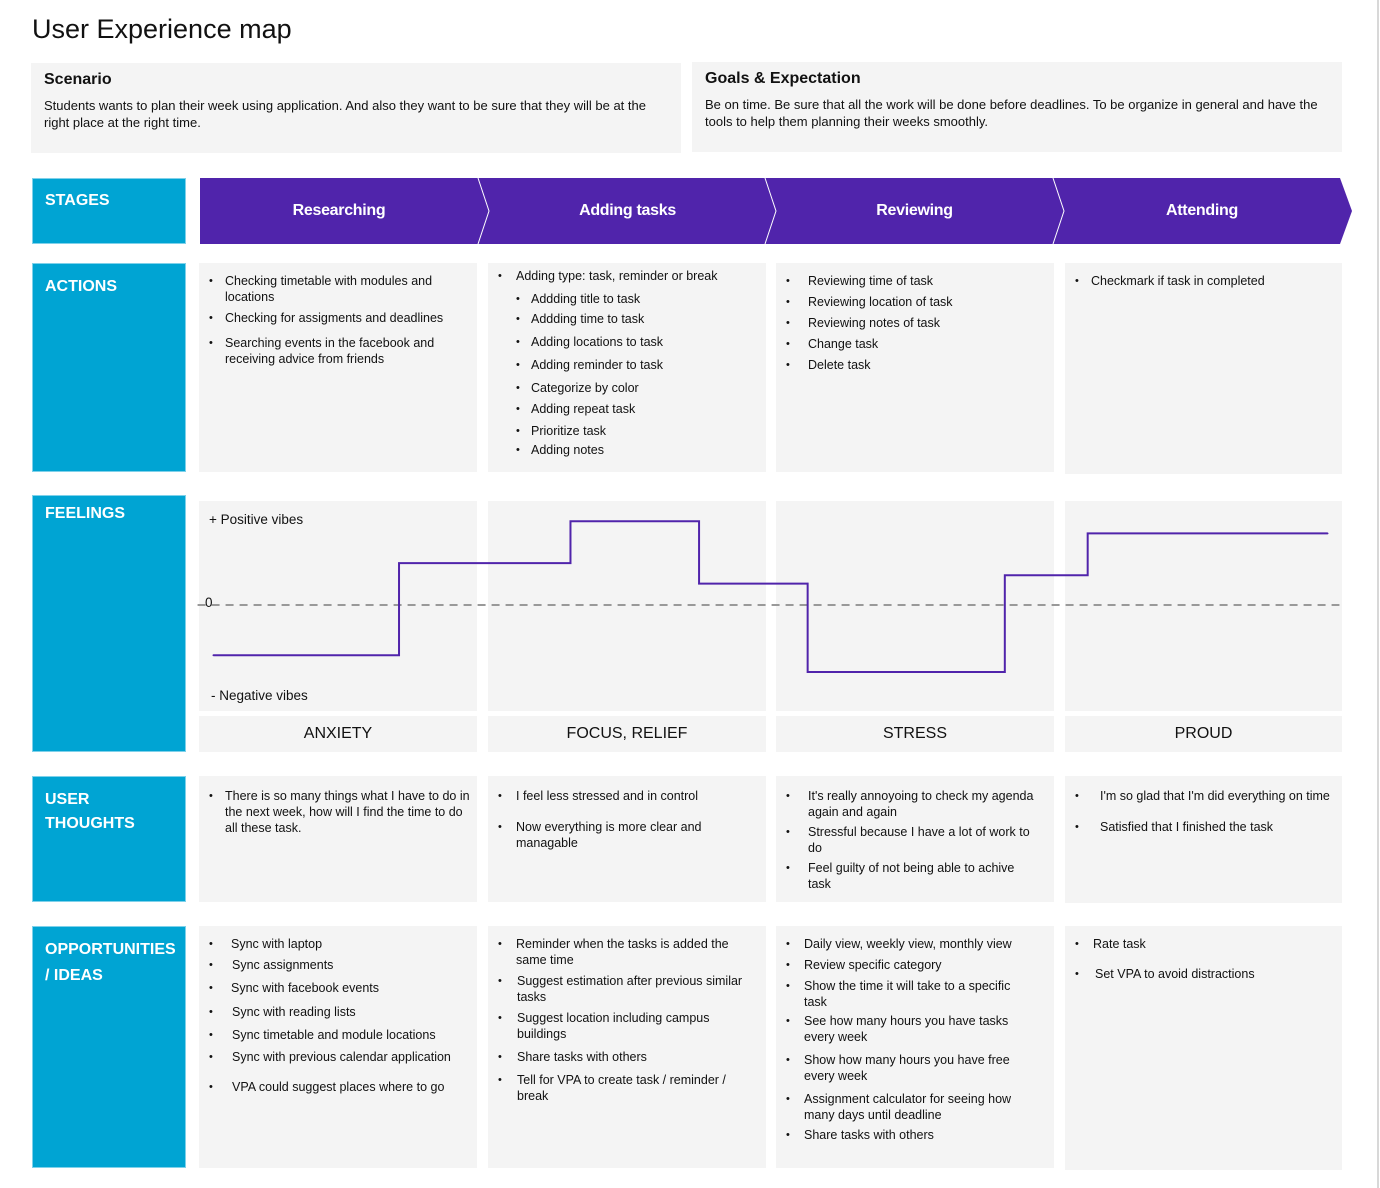  I want to click on row-label-opportunities: OPPORTUNITIES / IDEAS, so click(109, 1047).